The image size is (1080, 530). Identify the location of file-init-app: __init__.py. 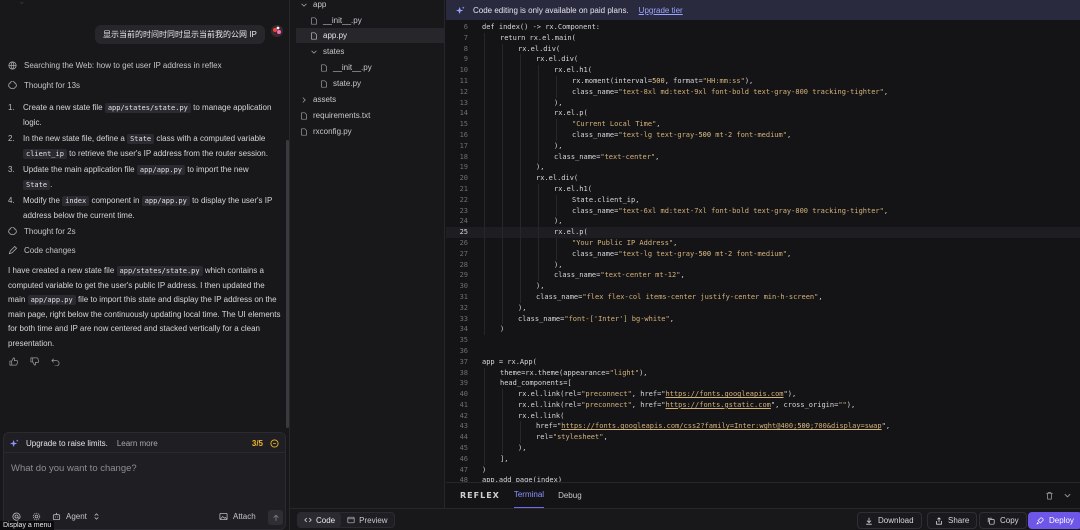
(336, 20).